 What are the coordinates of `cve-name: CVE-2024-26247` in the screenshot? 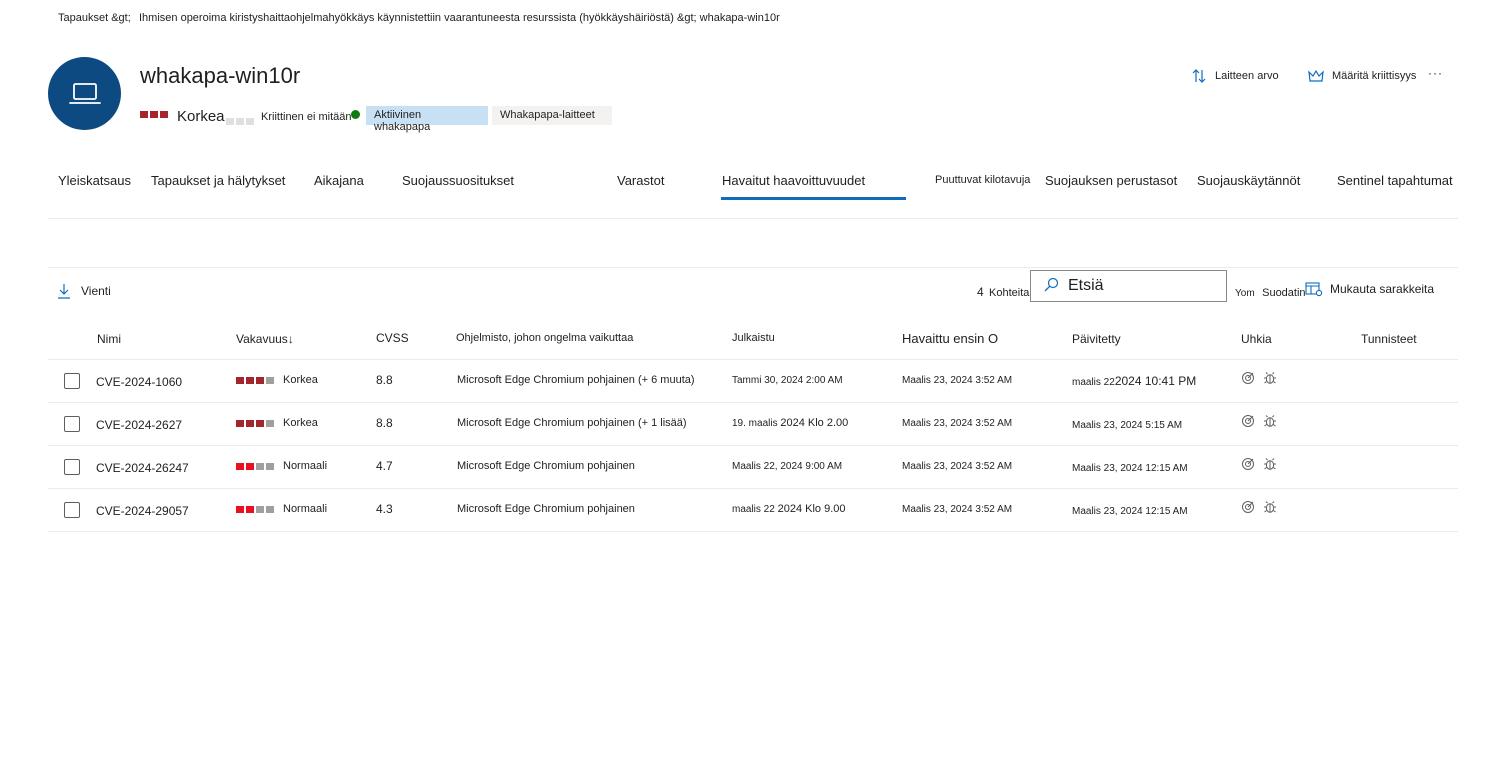 It's located at (142, 468).